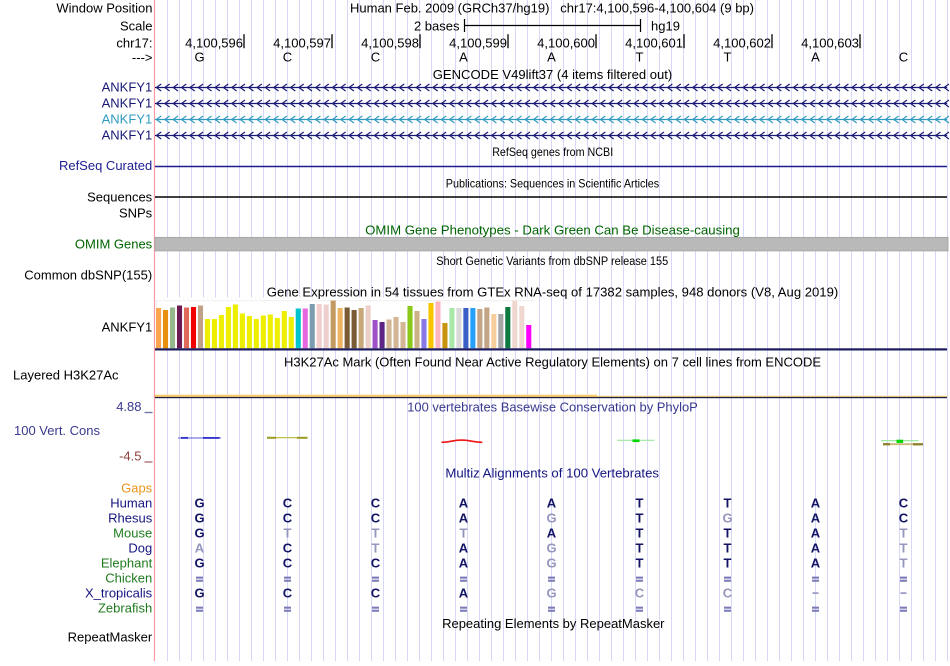  Describe the element at coordinates (131, 503) in the screenshot. I see `svg-text: Human` at that location.